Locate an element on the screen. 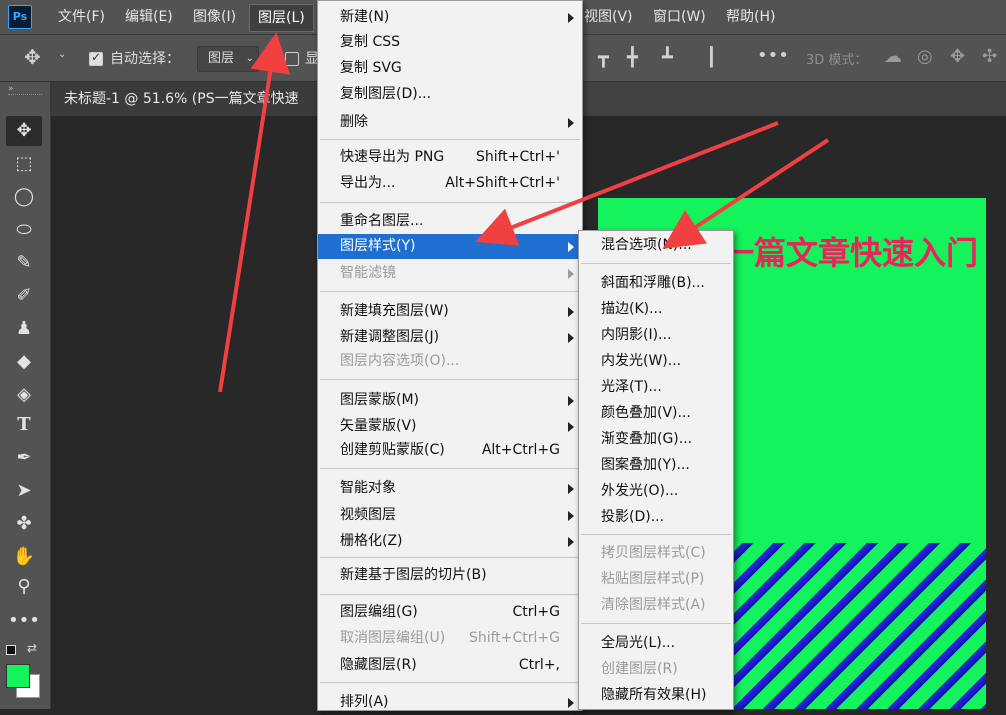 This screenshot has width=1006, height=715. annotation-arrow-to-layer-style is located at coordinates (627, 183).